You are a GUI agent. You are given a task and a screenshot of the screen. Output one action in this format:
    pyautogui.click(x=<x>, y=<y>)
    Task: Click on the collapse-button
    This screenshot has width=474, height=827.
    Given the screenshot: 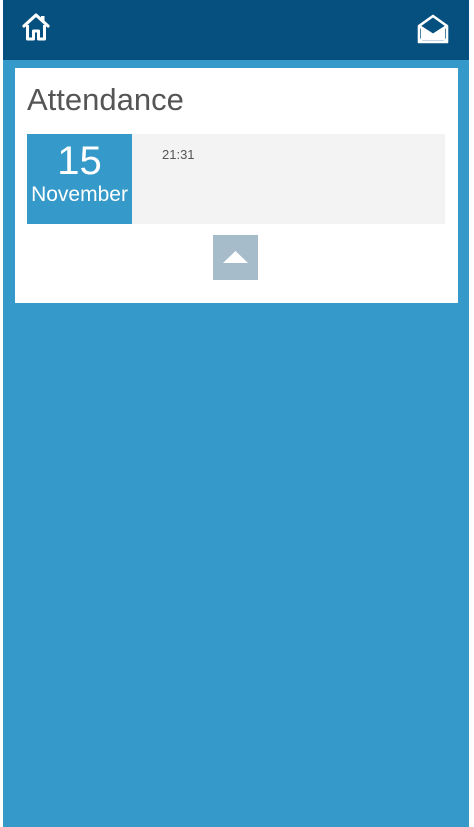 What is the action you would take?
    pyautogui.click(x=235, y=257)
    